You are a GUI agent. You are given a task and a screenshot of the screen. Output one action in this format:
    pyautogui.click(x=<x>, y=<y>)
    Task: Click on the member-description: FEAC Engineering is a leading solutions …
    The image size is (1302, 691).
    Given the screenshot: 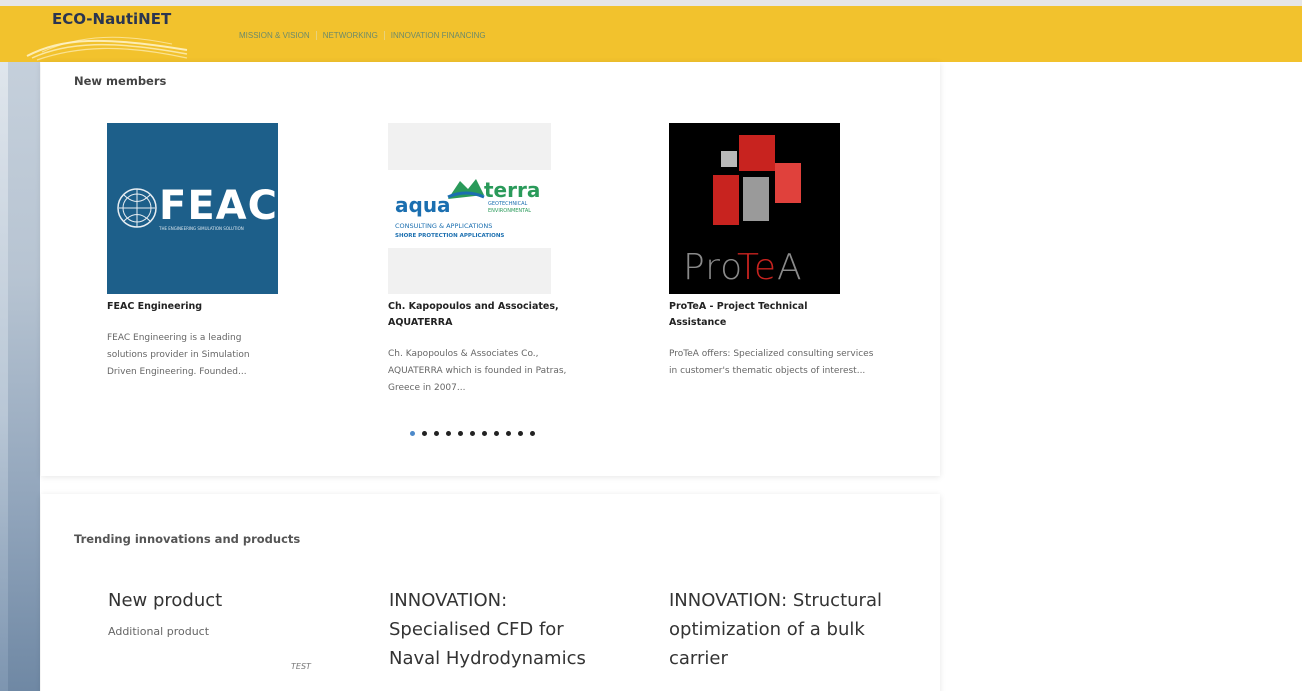 What is the action you would take?
    pyautogui.click(x=178, y=355)
    